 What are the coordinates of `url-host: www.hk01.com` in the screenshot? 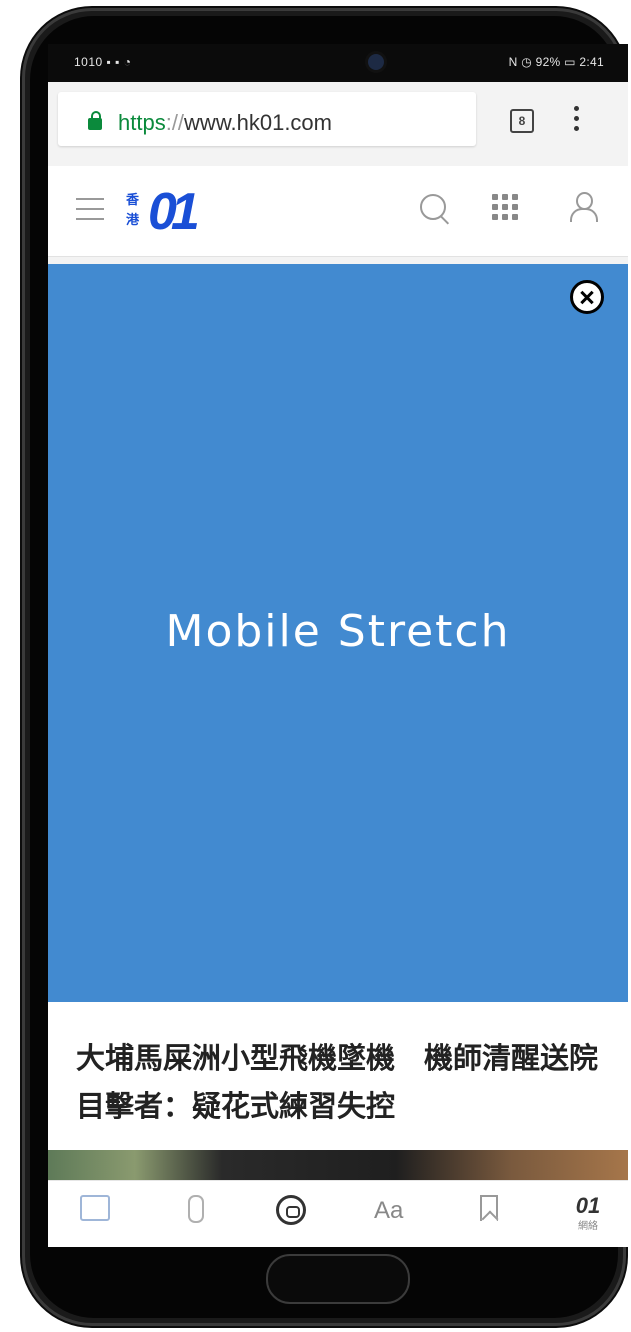 It's located at (258, 122).